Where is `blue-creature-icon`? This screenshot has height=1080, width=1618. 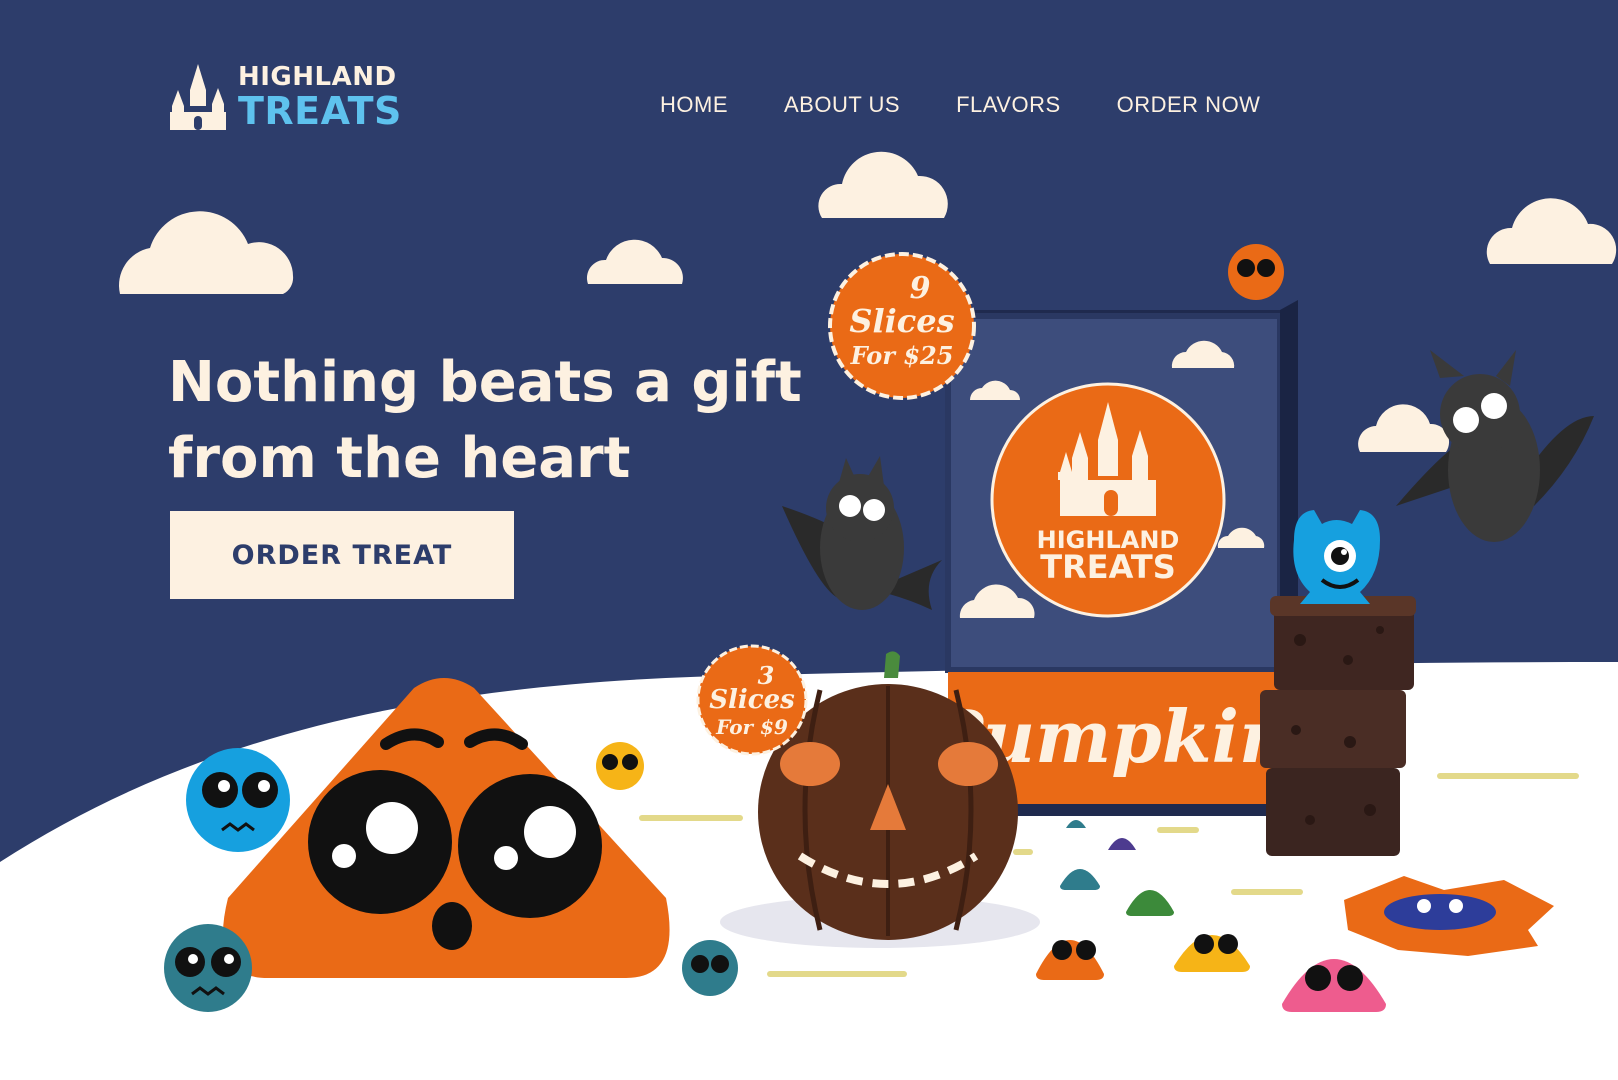
blue-creature-icon is located at coordinates (238, 800).